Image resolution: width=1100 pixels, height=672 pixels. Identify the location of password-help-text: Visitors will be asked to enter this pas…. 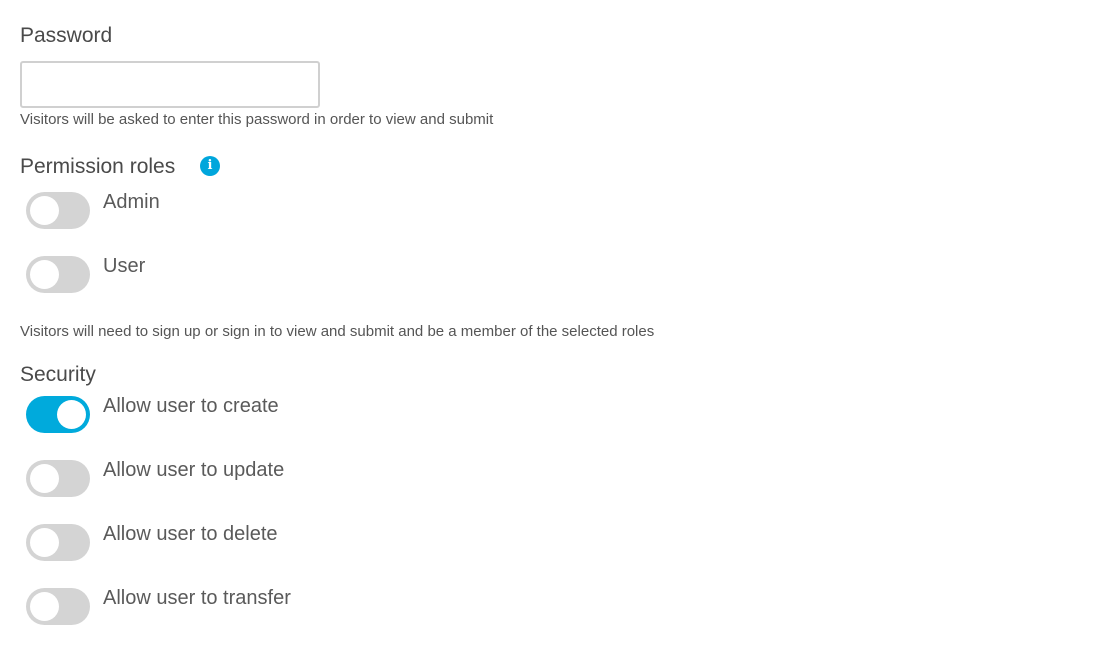
(257, 119).